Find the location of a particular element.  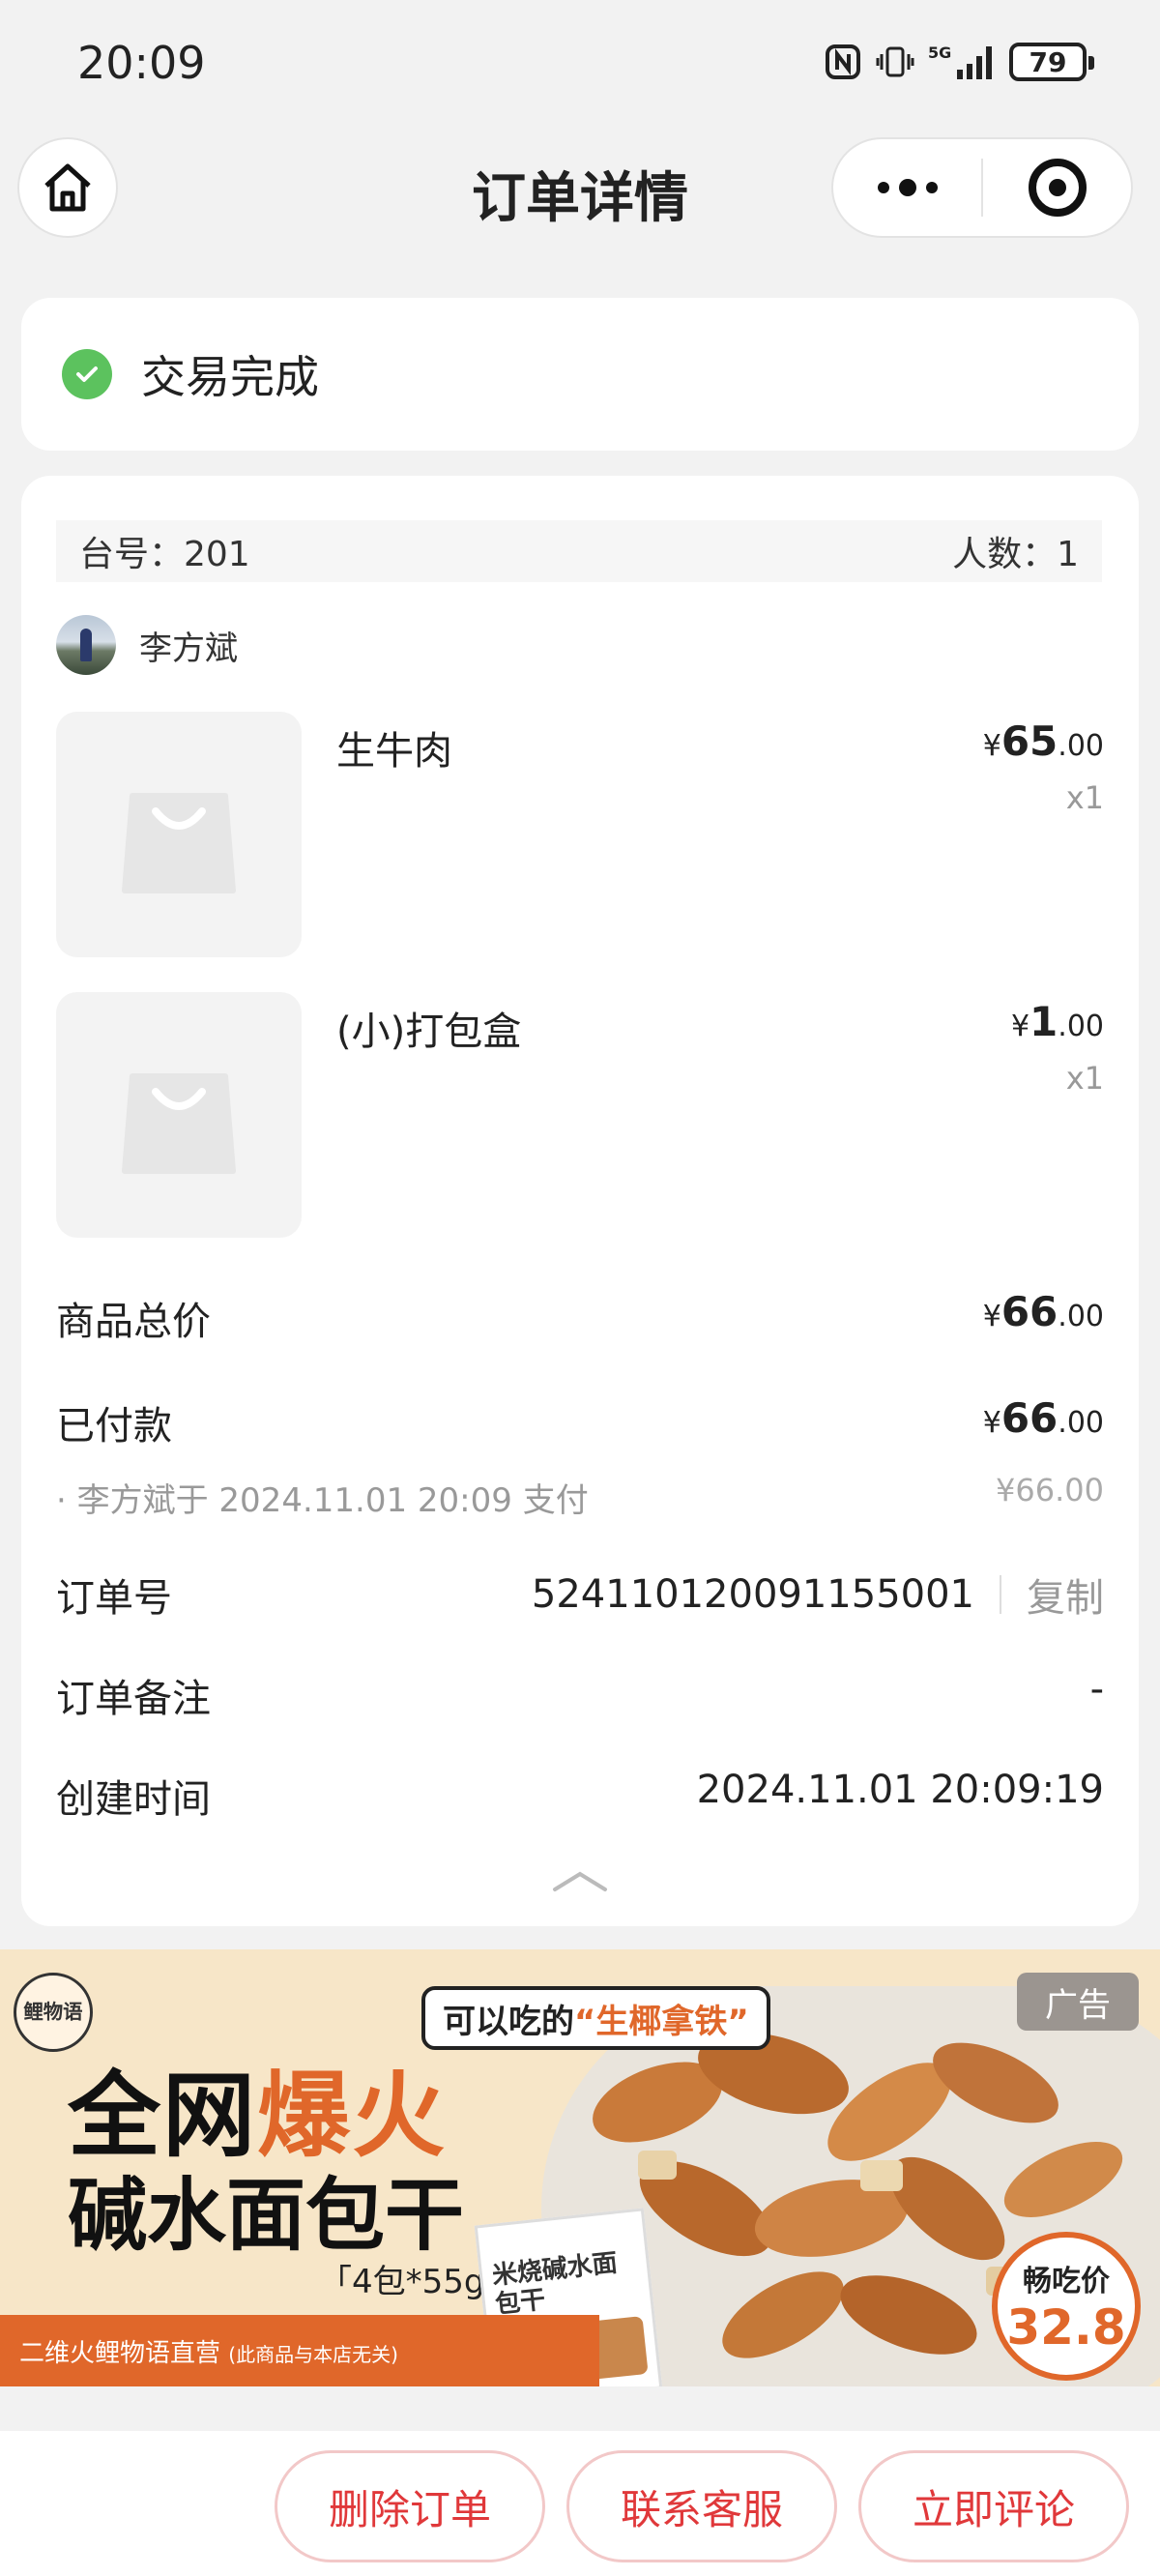

menu-capsule is located at coordinates (982, 187).